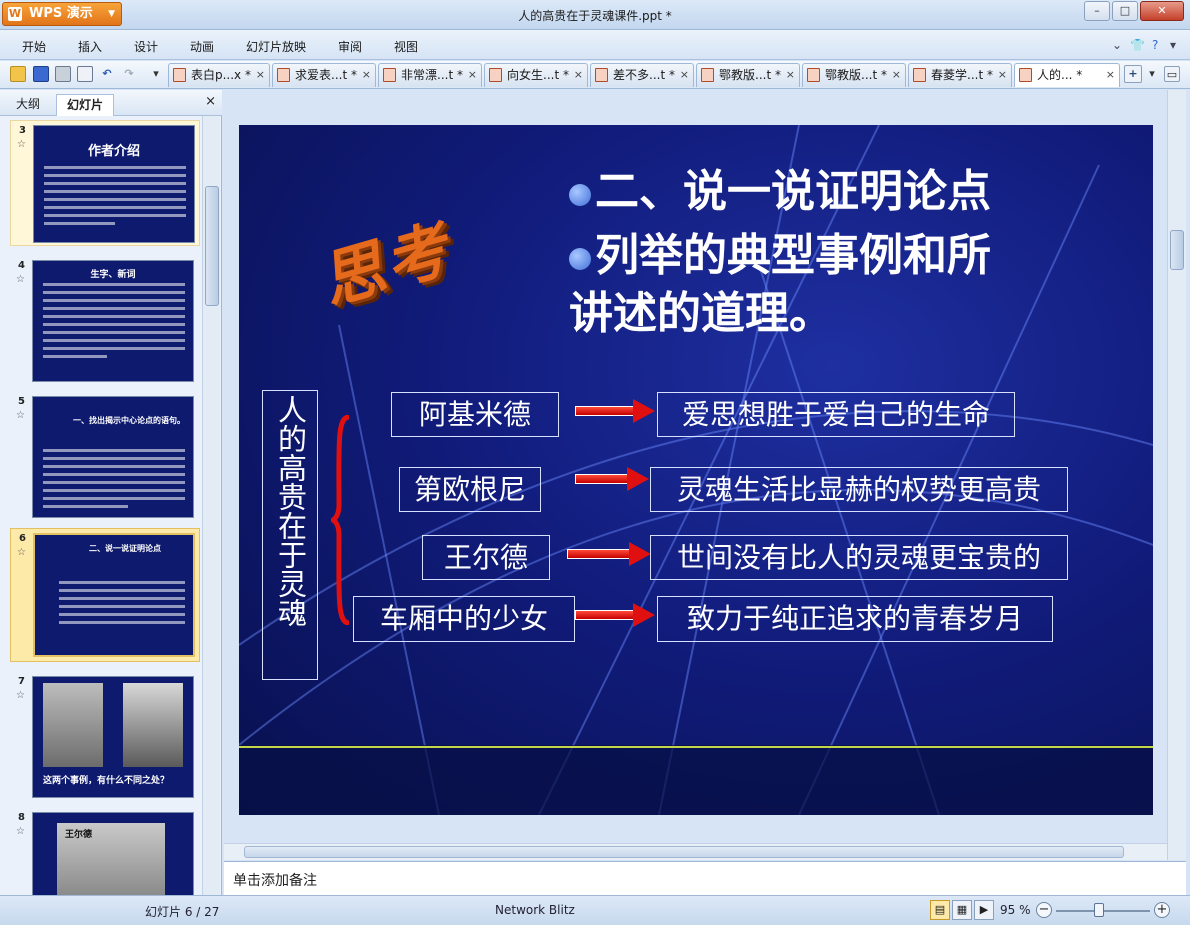 The height and width of the screenshot is (925, 1190). I want to click on bullet-icon, so click(580, 258).